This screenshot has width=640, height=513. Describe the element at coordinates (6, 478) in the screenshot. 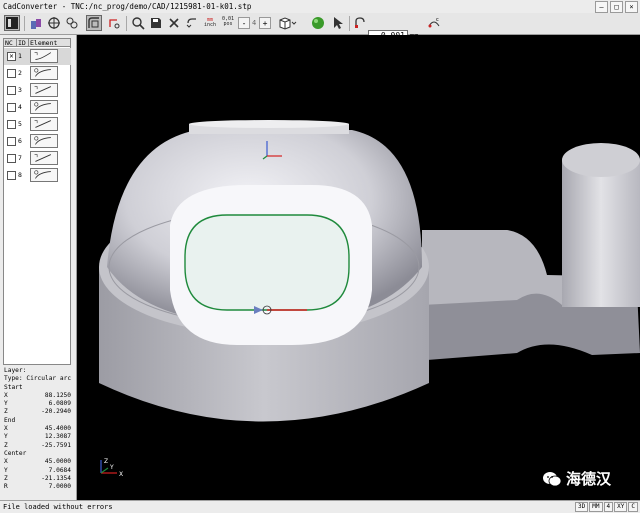

I see `center-z-label: Z` at that location.